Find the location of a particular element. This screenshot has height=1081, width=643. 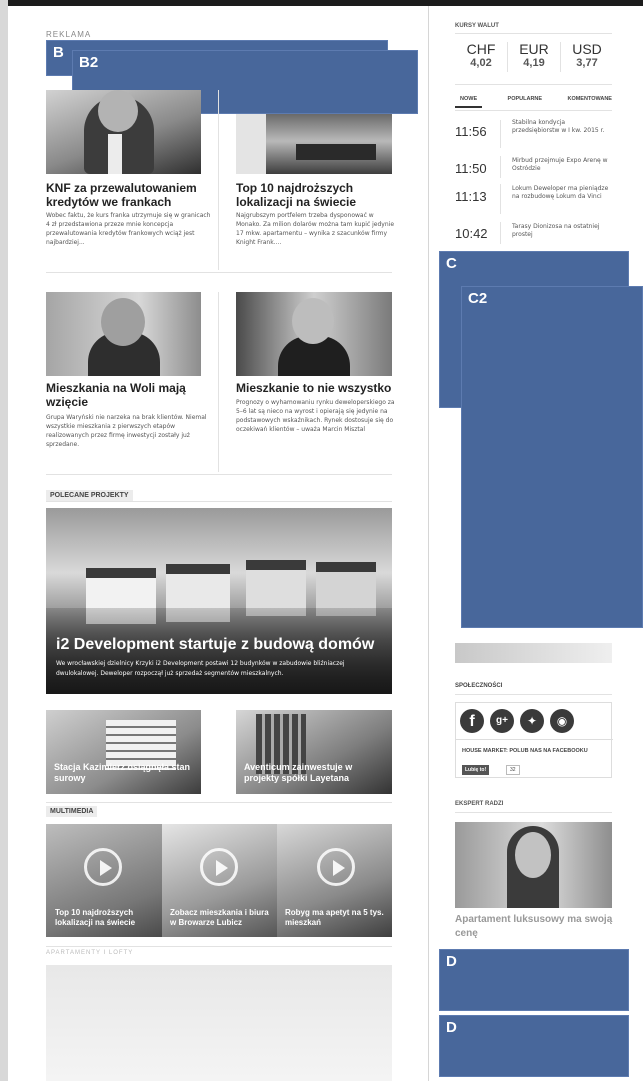

news-tabs: NOWE POPULARNE KOMENTOWANE is located at coordinates (533, 102).